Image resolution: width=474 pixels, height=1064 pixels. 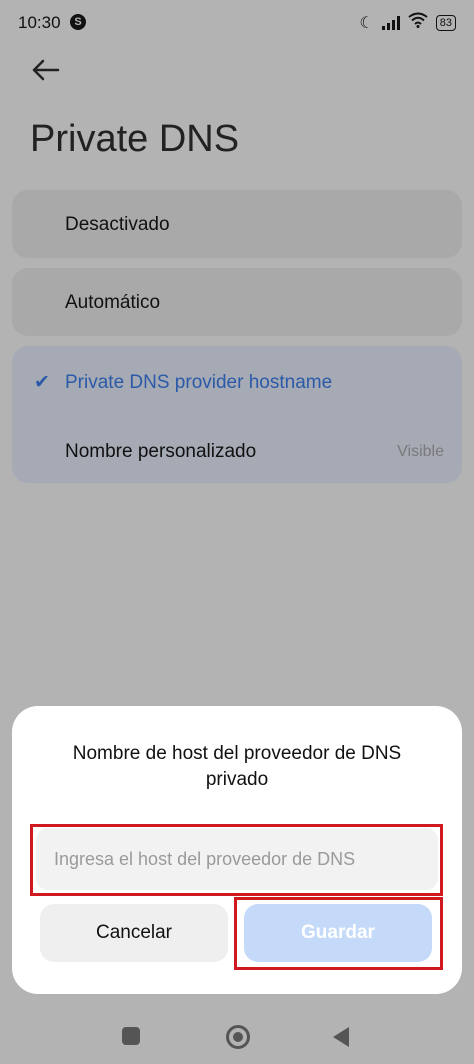 I want to click on home-icon, so click(x=238, y=1037).